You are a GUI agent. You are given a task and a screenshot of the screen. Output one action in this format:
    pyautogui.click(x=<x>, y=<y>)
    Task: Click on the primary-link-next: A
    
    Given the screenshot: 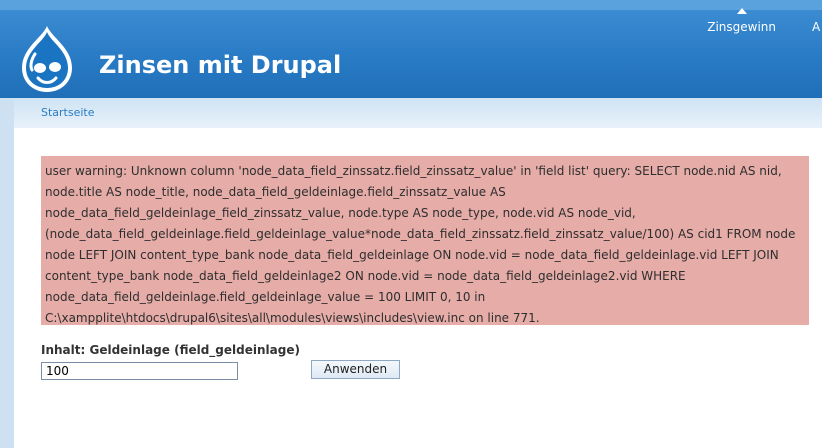 What is the action you would take?
    pyautogui.click(x=817, y=17)
    